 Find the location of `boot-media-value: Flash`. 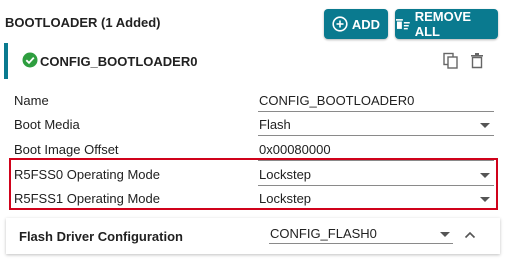

boot-media-value: Flash is located at coordinates (275, 124).